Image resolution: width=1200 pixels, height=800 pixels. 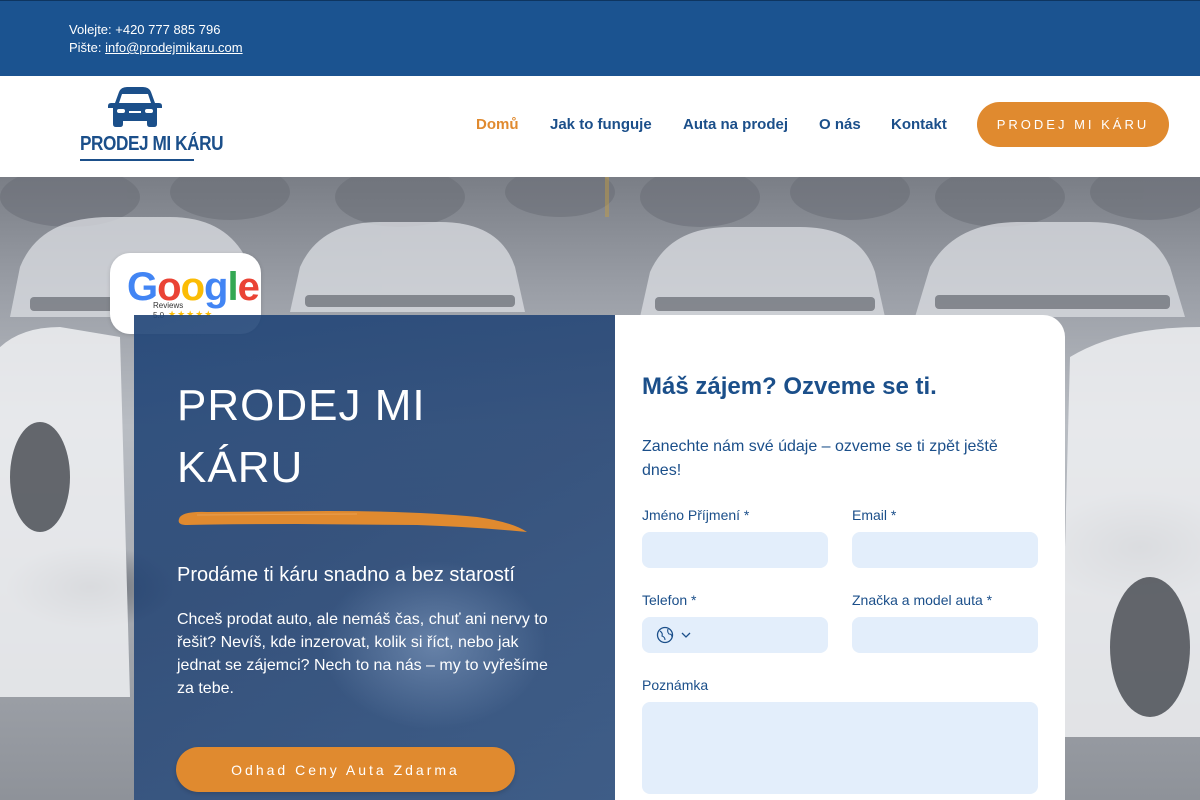 I want to click on brush-stroke-decoration, so click(x=352, y=521).